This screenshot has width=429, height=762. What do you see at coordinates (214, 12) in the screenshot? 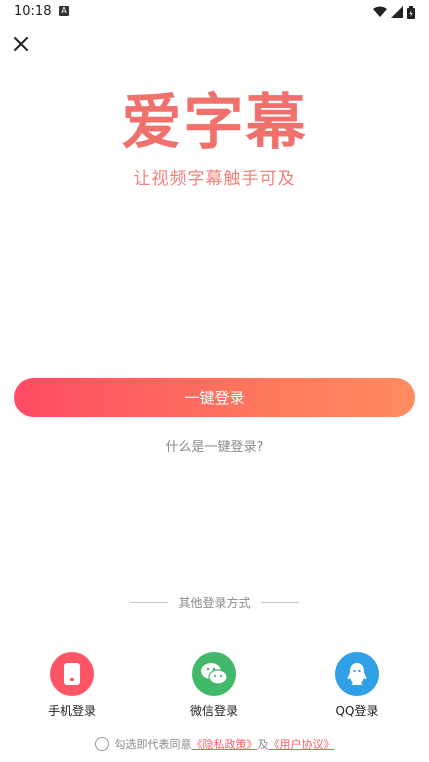
I see `status-bar: 10:18 A` at bounding box center [214, 12].